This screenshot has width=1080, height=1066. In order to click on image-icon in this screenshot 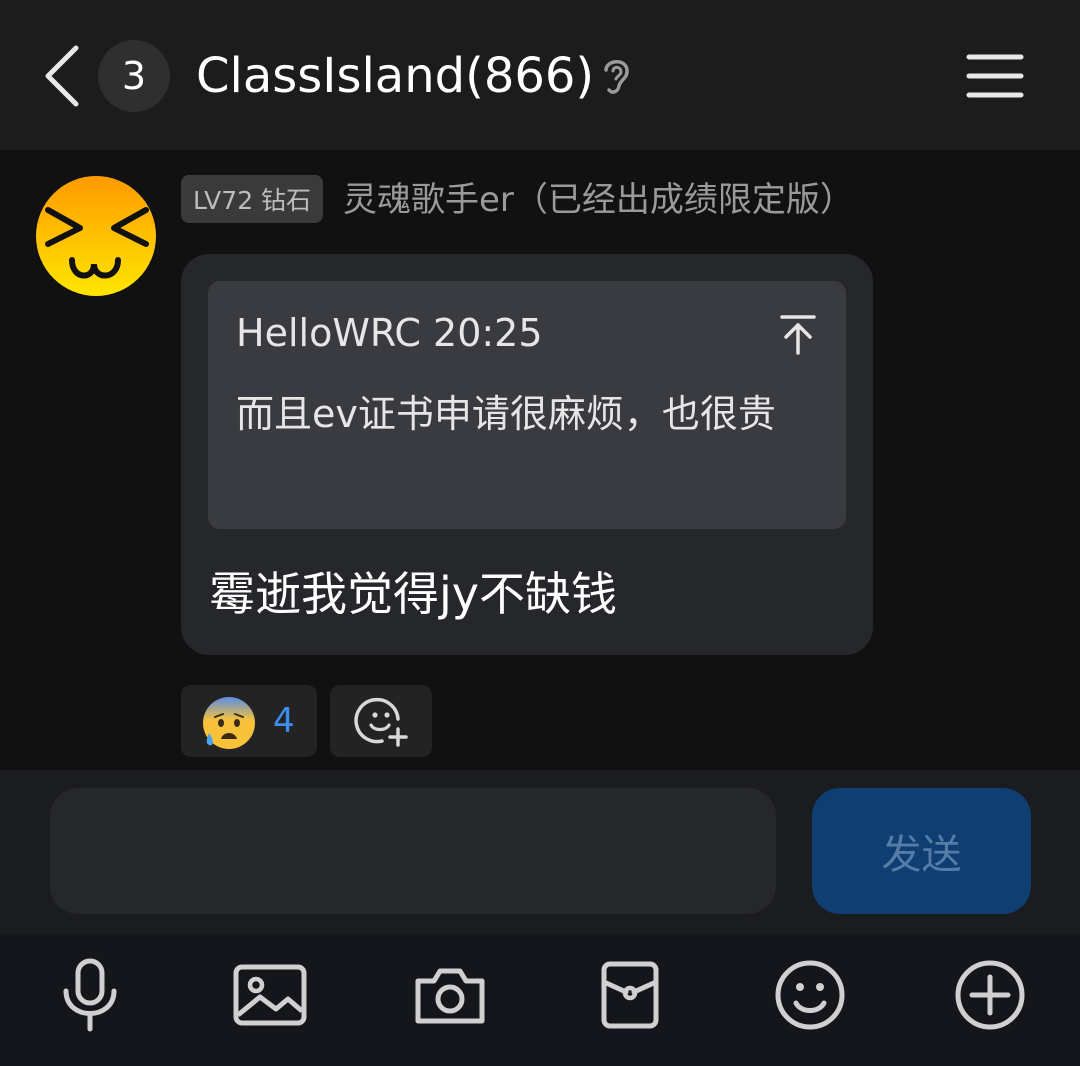, I will do `click(270, 995)`.